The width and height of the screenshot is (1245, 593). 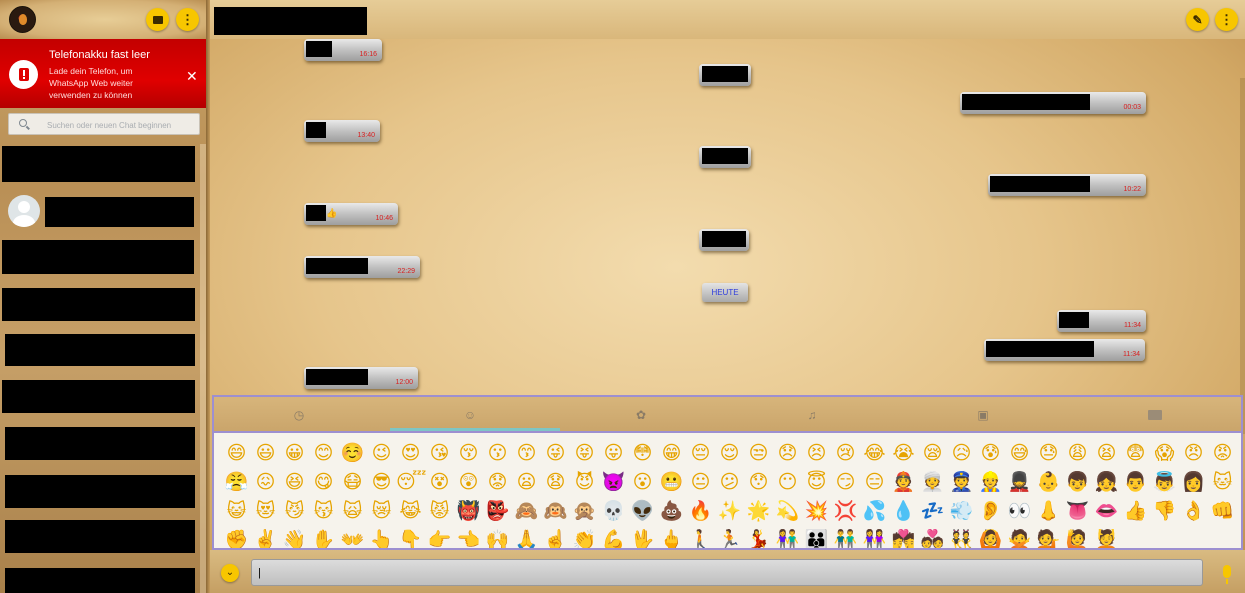 What do you see at coordinates (642, 511) in the screenshot?
I see `emoji-item: 👽` at bounding box center [642, 511].